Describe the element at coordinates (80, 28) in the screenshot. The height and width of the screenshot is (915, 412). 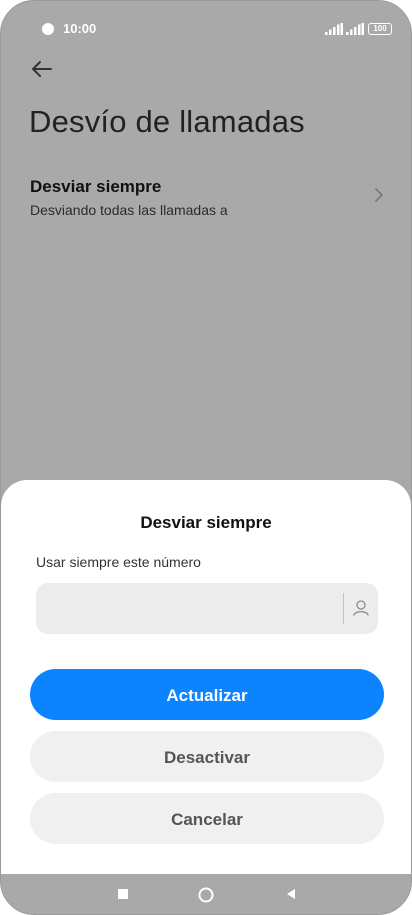
I see `status-time: 10:00` at that location.